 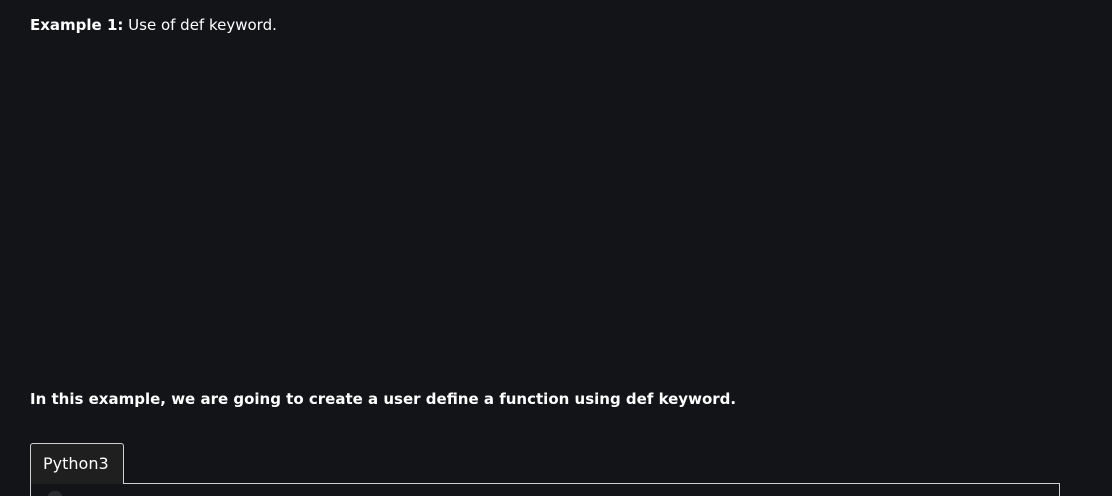 What do you see at coordinates (545, 489) in the screenshot?
I see `code-block` at bounding box center [545, 489].